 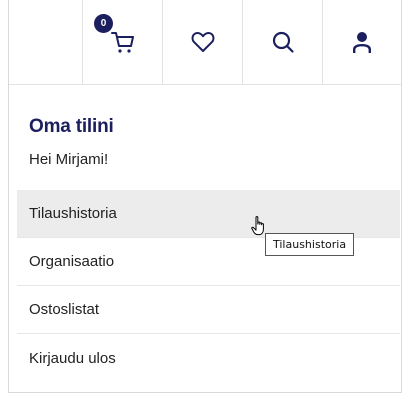 What do you see at coordinates (69, 159) in the screenshot?
I see `greeting-text: Hei Mirjami!` at bounding box center [69, 159].